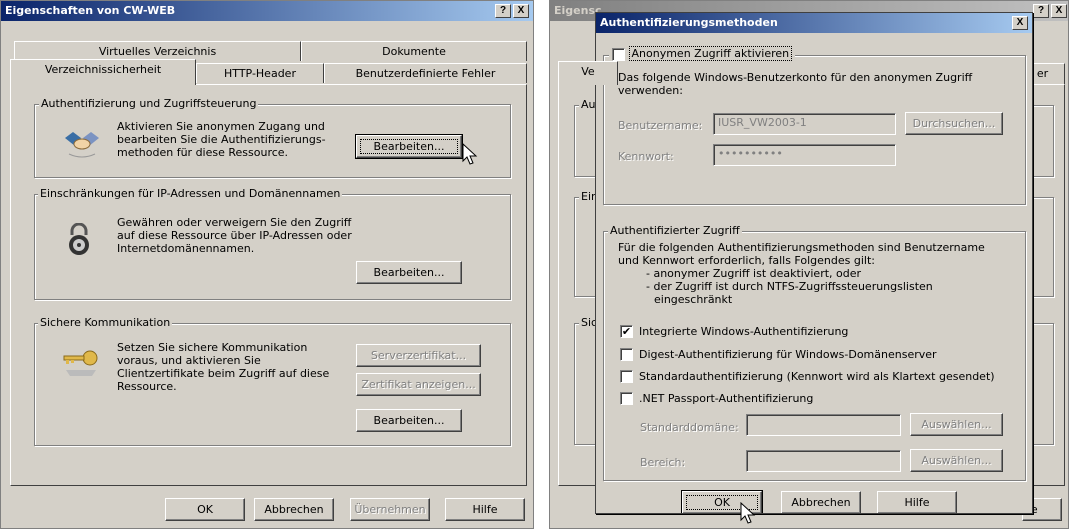  I want to click on tab-custom-errors: Benutzerdefinierte Fehler, so click(425, 73).